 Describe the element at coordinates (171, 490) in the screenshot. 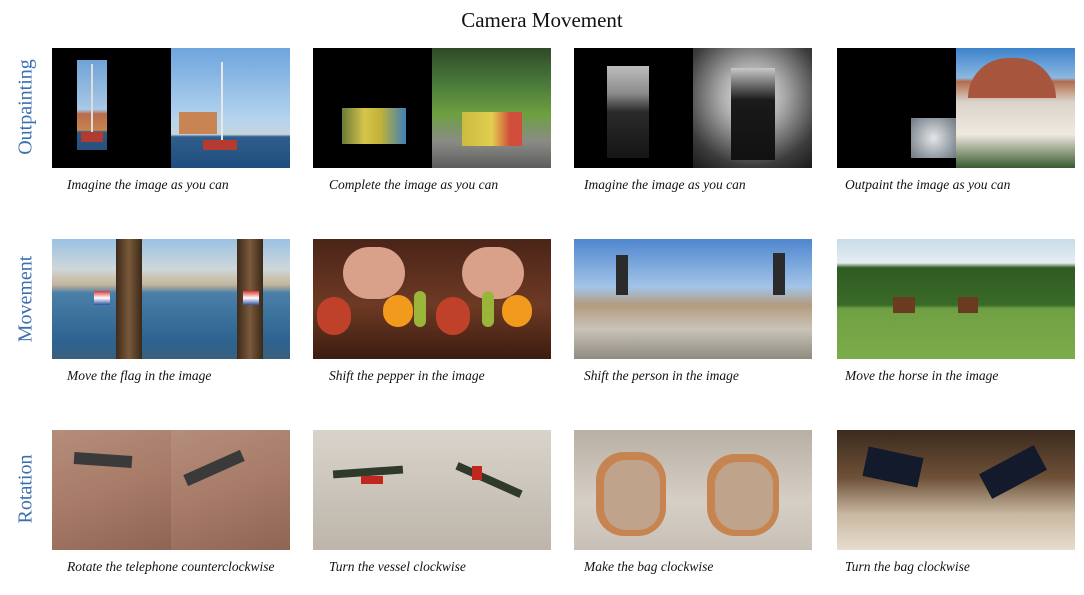

I see `image-pair-telephone` at that location.